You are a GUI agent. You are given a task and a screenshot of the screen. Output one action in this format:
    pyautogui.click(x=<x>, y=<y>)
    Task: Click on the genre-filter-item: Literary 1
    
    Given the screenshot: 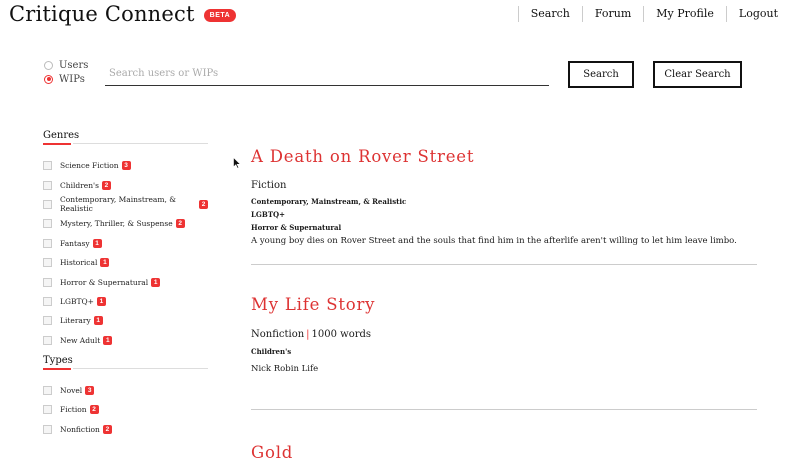 What is the action you would take?
    pyautogui.click(x=125, y=320)
    